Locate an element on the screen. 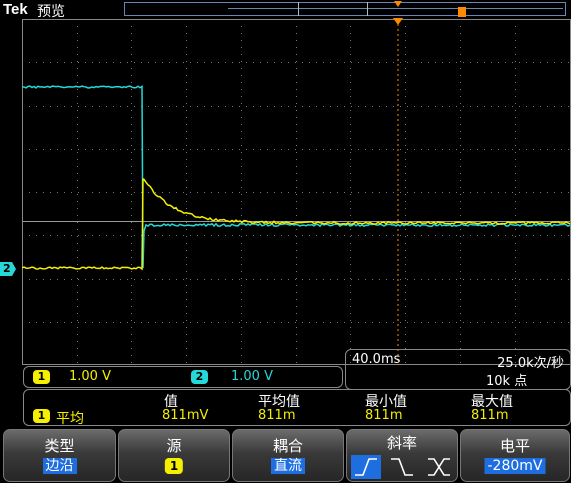  trigger-source-value: 1 is located at coordinates (174, 466).